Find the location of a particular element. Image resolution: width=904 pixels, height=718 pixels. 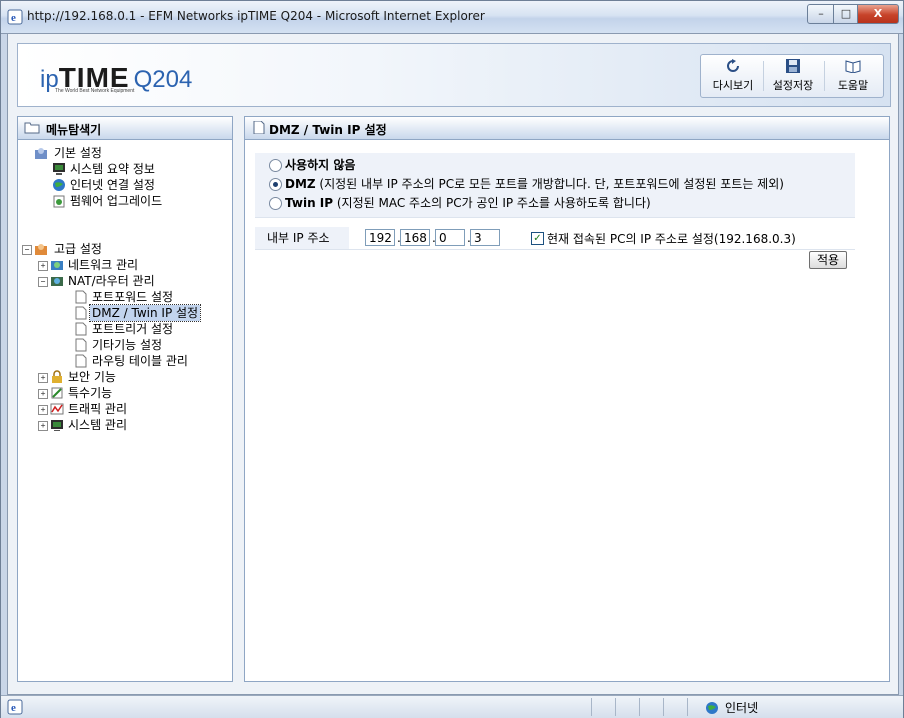

tree-group-system: + 시스템 관리 is located at coordinates (113, 425).